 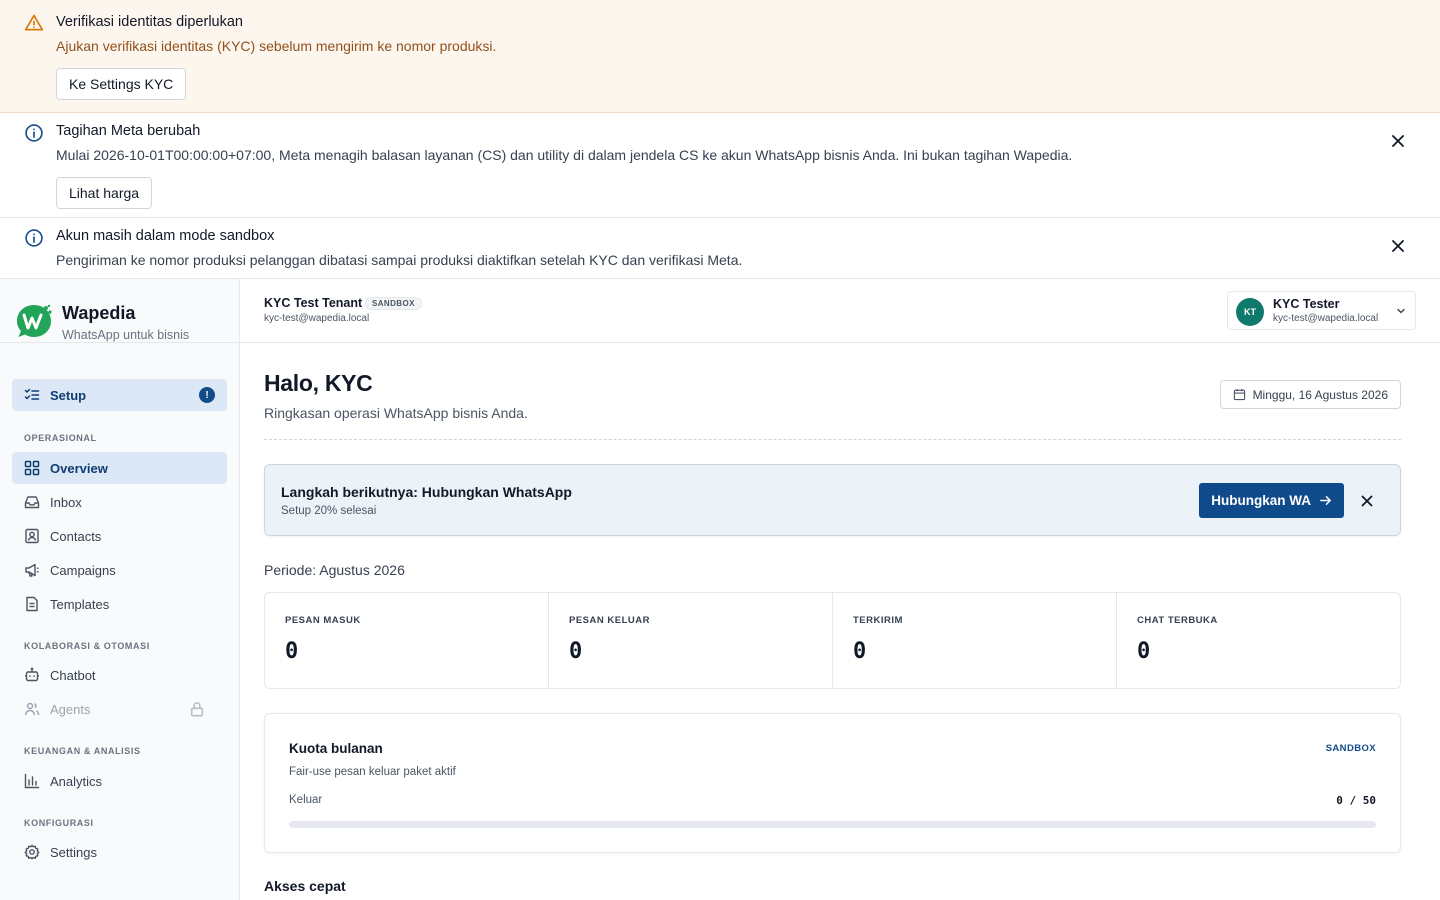 What do you see at coordinates (119, 570) in the screenshot?
I see `sidebar-item-campaigns: Campaigns` at bounding box center [119, 570].